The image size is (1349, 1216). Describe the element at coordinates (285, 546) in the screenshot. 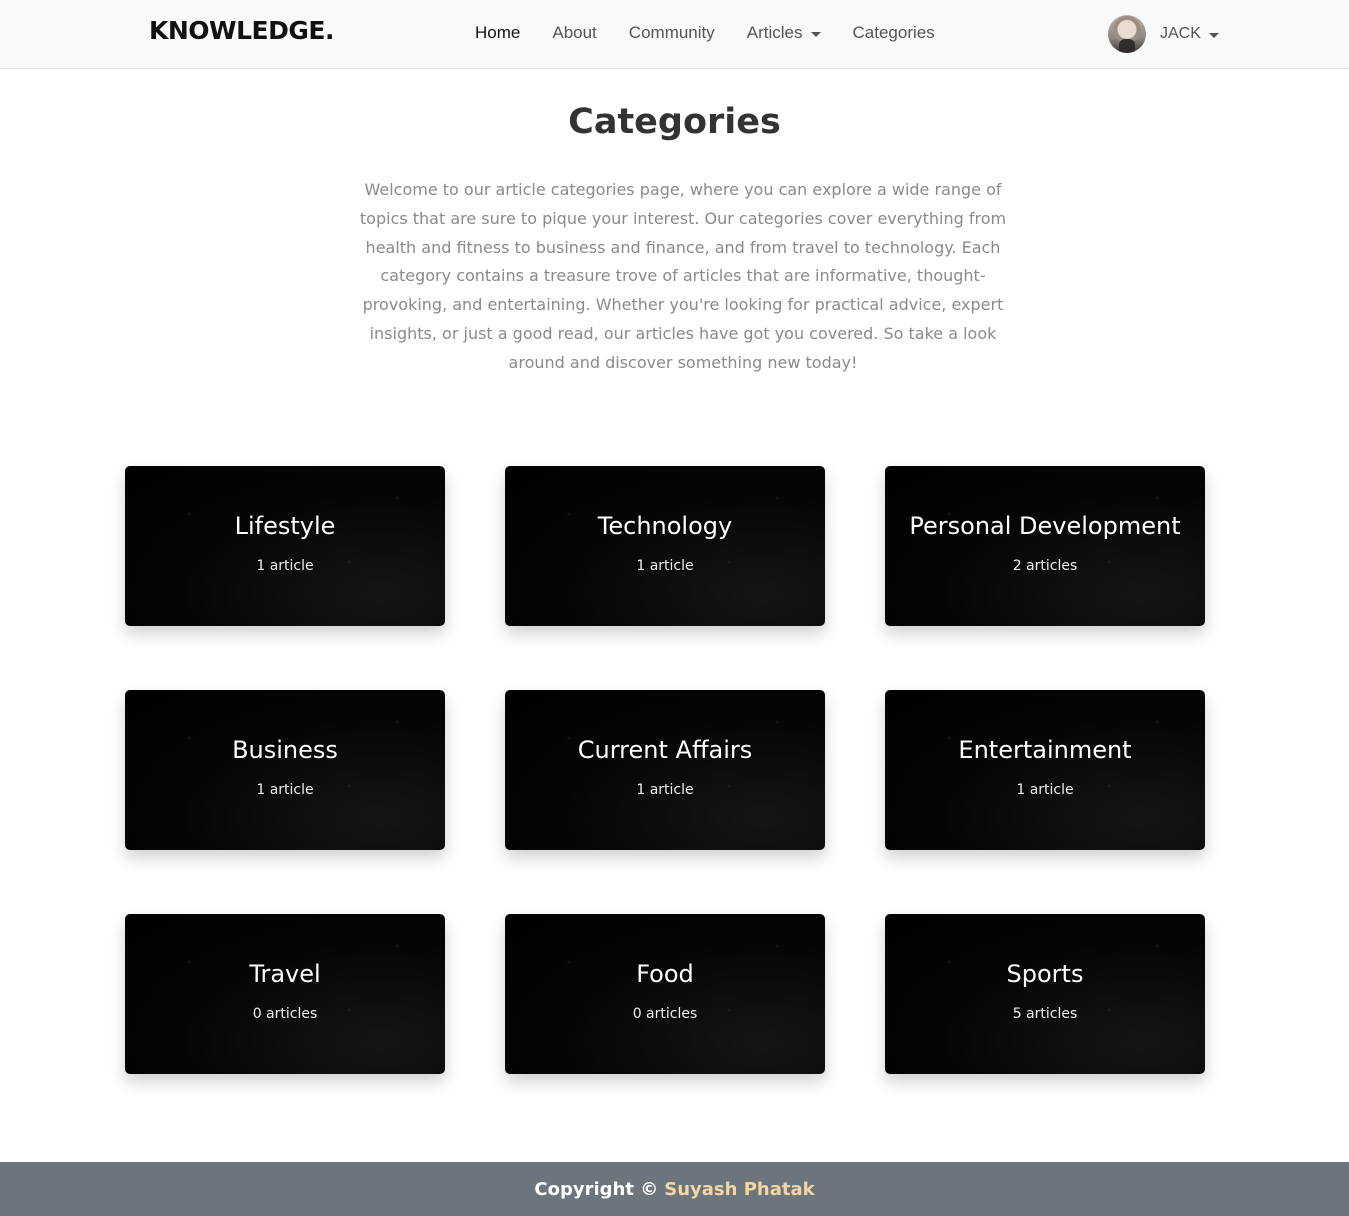

I see `category-card-lifestyle: Lifestyle 1 article` at that location.